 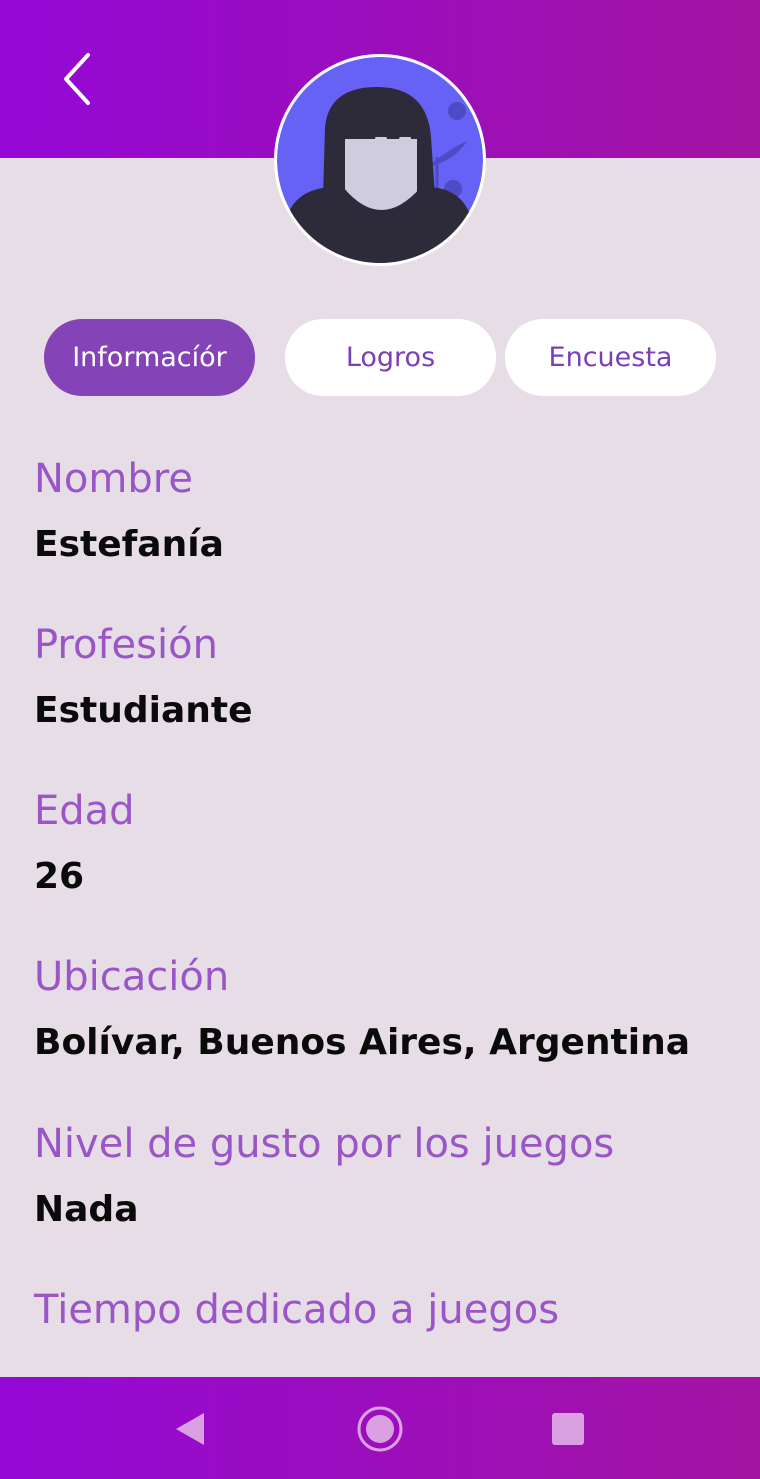 I want to click on field-tiempo-juegos: Tiempo dedicado a juegos, so click(x=384, y=1310).